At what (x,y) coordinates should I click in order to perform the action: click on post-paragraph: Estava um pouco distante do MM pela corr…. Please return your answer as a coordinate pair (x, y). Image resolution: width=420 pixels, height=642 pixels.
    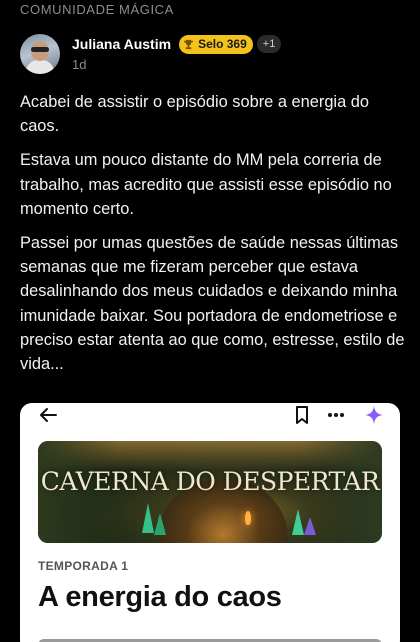
    Looking at the image, I should click on (206, 184).